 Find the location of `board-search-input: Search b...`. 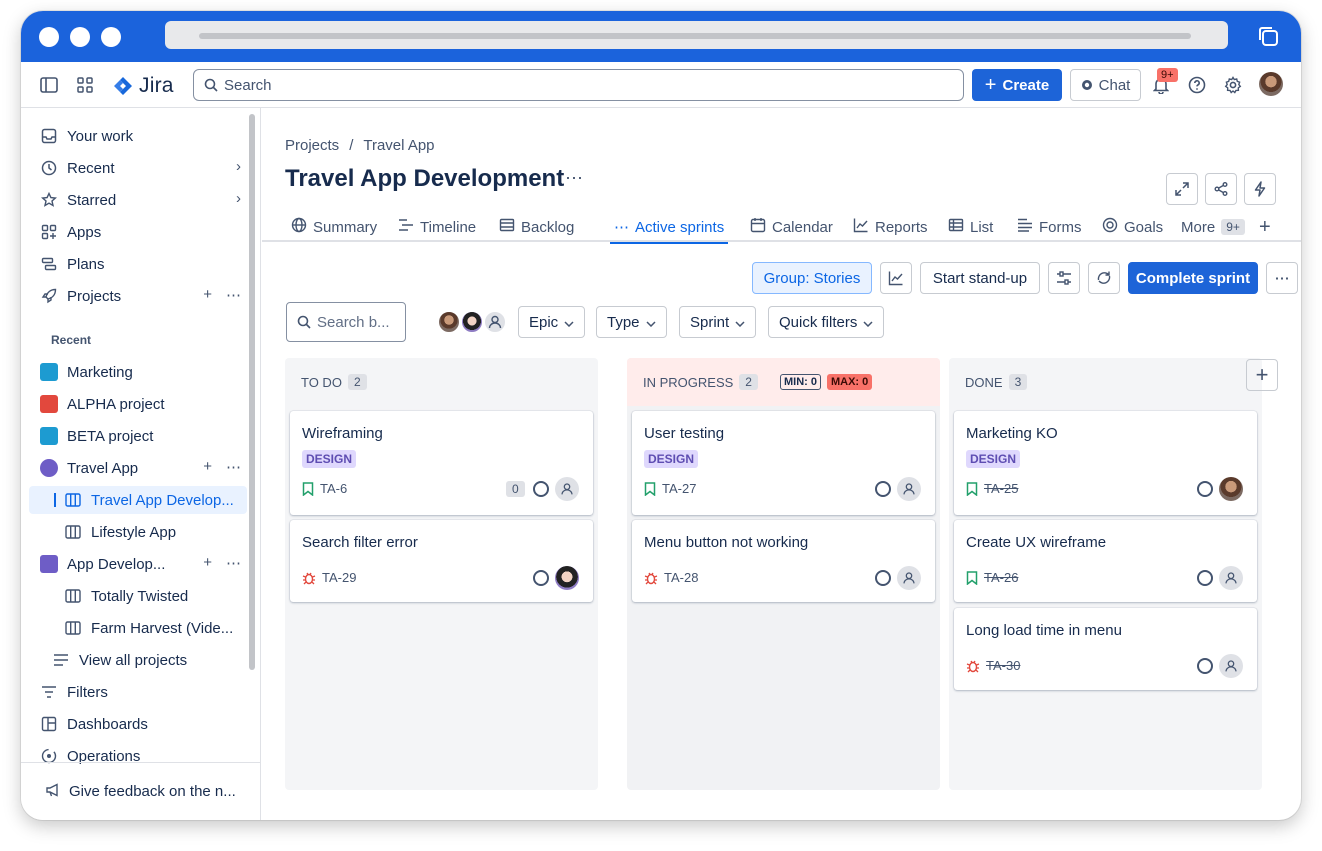

board-search-input: Search b... is located at coordinates (346, 322).